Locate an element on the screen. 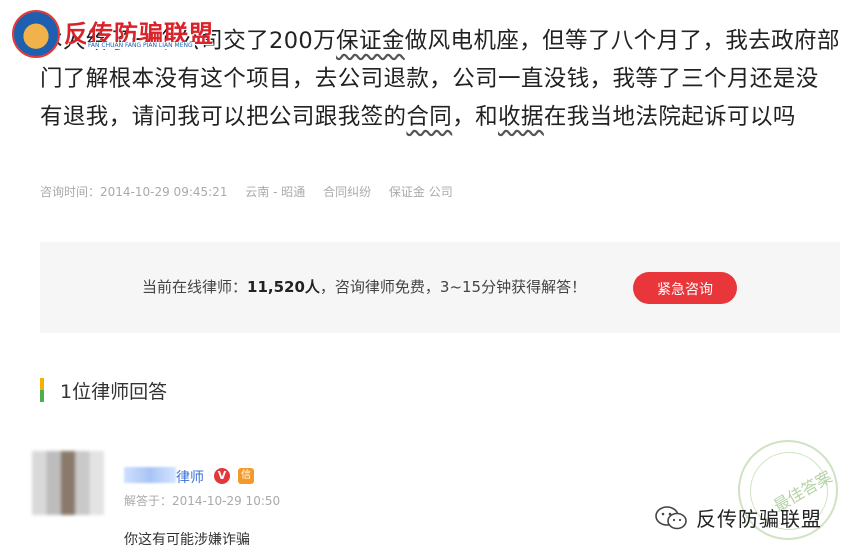  keyword-deposit: 保证金 is located at coordinates (370, 41).